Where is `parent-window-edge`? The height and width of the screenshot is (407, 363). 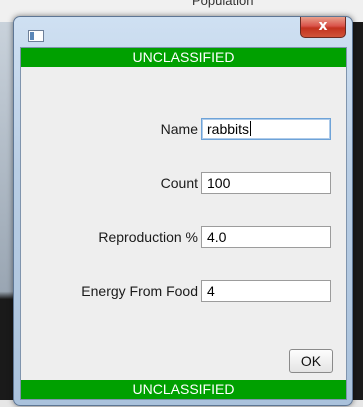
parent-window-edge is located at coordinates (7, 214).